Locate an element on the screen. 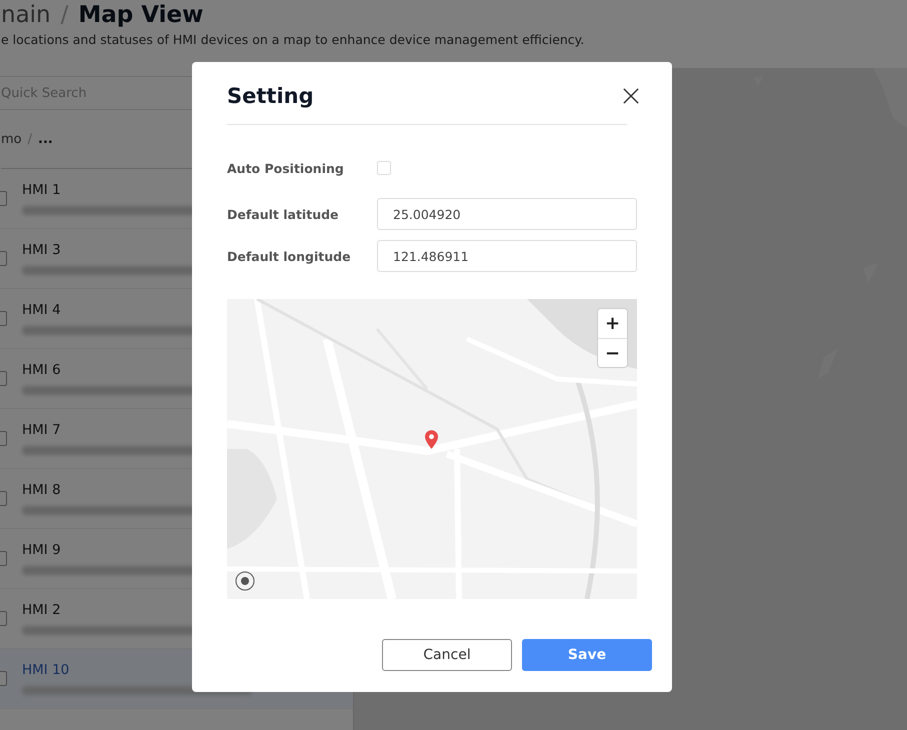 This screenshot has height=730, width=907. device-name: HMI 9 is located at coordinates (42, 550).